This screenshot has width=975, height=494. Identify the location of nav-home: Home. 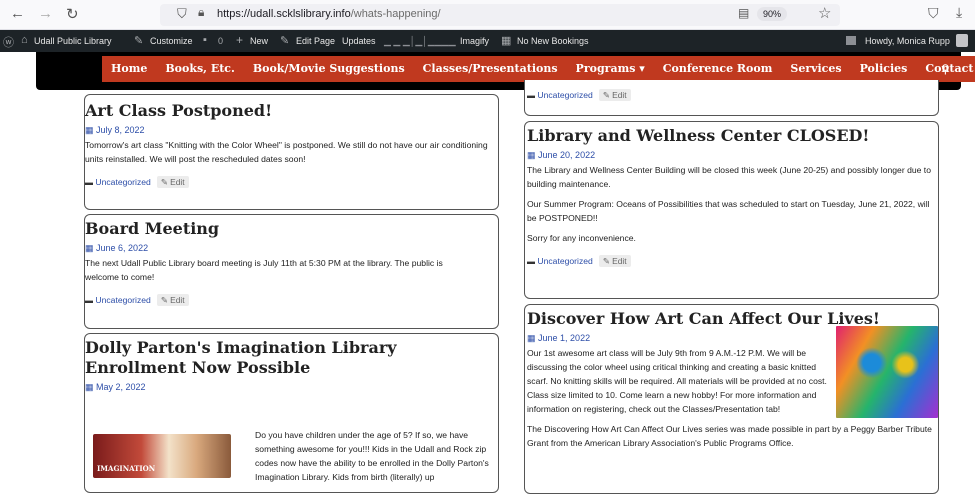
(129, 69).